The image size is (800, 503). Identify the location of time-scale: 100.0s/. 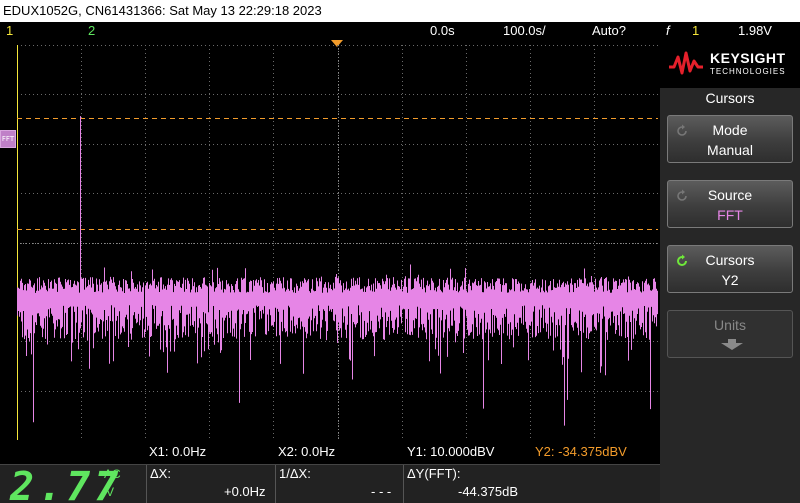
(524, 30).